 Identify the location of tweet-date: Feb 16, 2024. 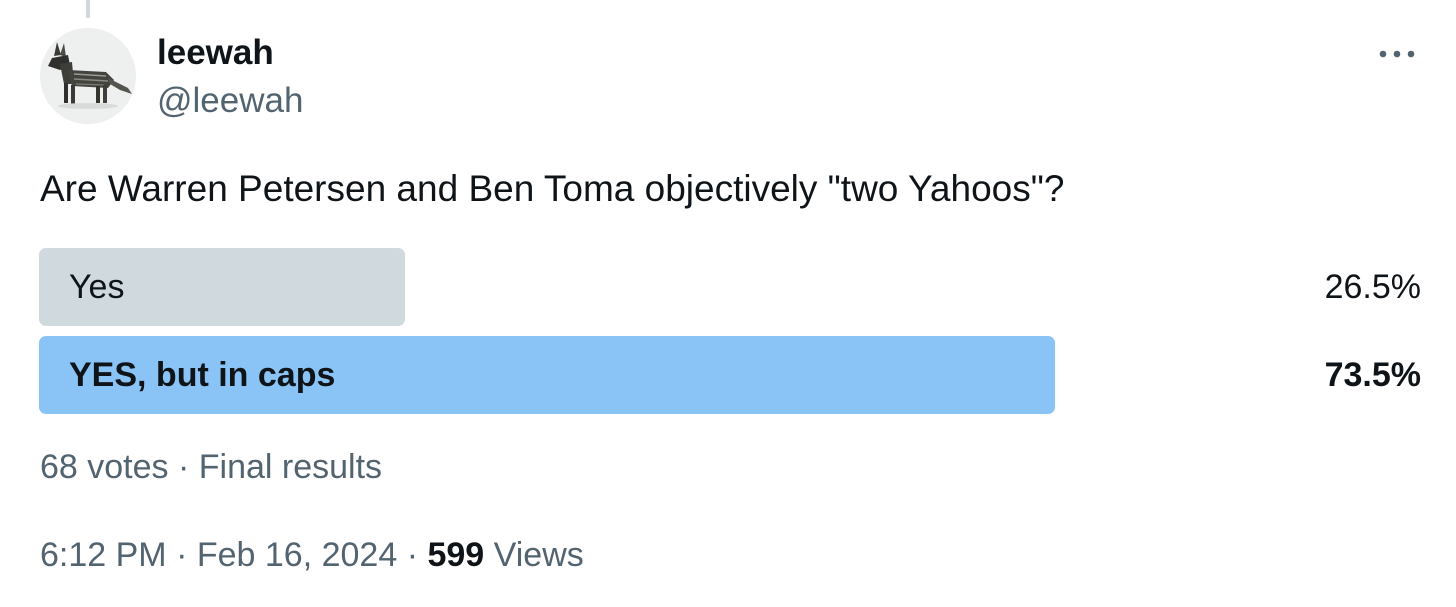
(297, 555).